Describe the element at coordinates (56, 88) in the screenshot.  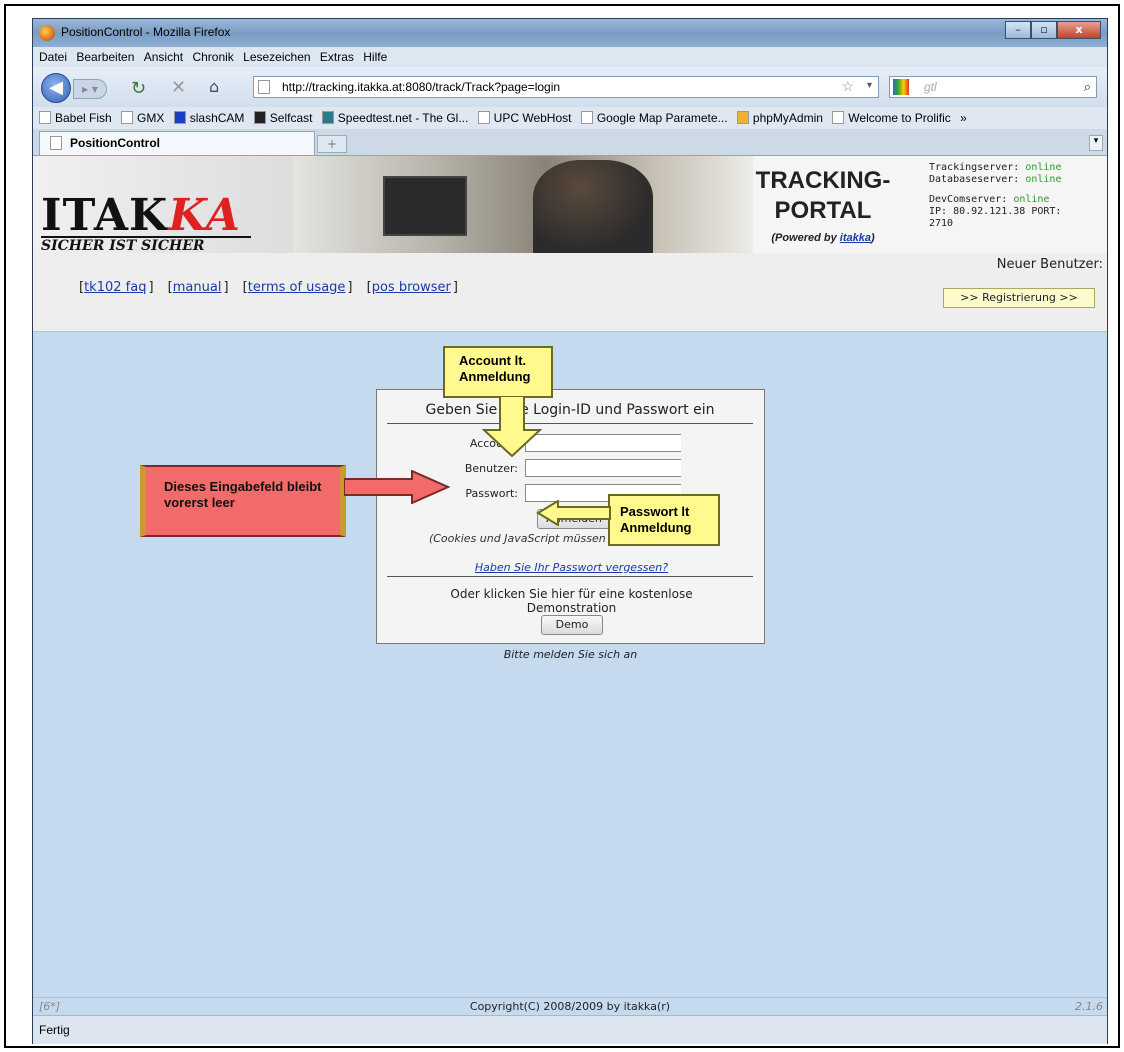
I see `back-button: ◀` at that location.